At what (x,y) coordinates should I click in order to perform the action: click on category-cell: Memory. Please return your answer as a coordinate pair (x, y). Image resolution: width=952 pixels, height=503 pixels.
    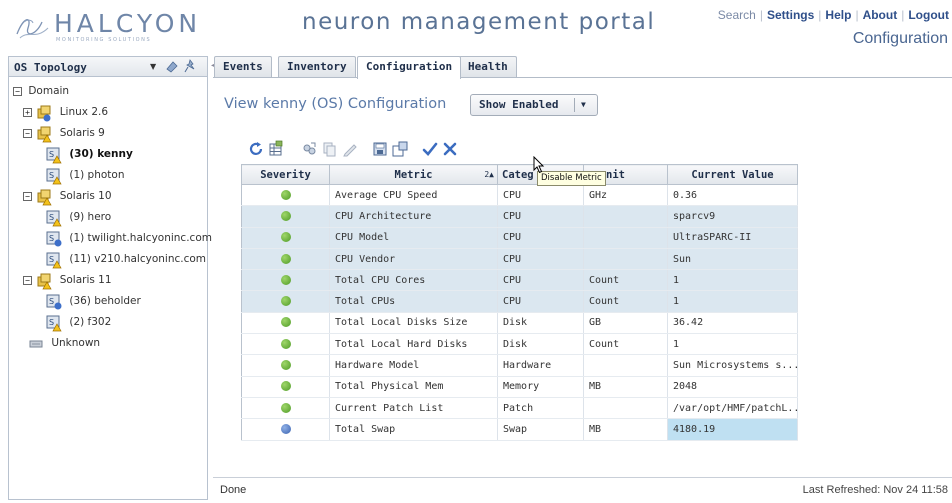
    Looking at the image, I should click on (540, 387).